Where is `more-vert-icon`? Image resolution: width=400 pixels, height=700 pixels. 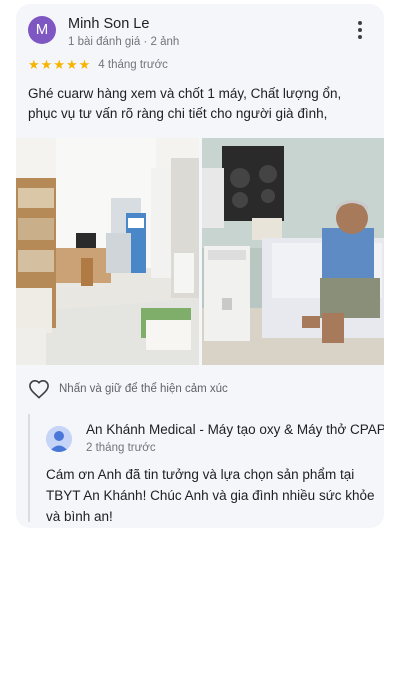
more-vert-icon is located at coordinates (360, 23).